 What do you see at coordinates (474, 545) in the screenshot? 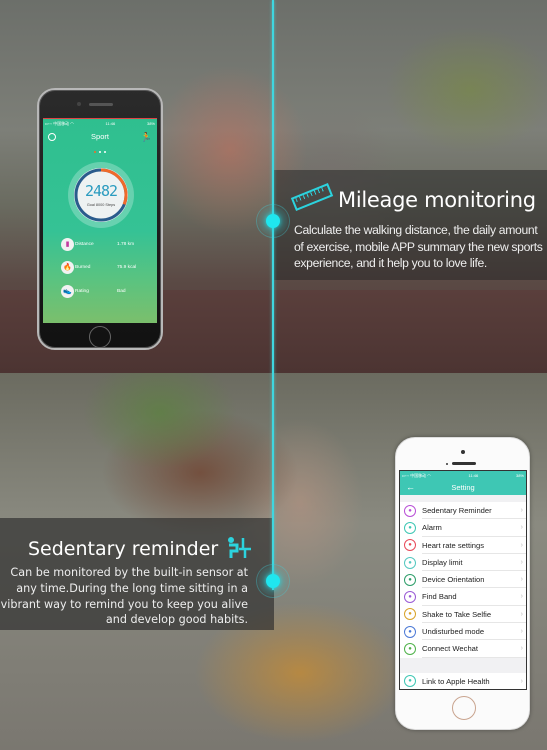
I see `menu-item-label: Heart rate settings` at bounding box center [474, 545].